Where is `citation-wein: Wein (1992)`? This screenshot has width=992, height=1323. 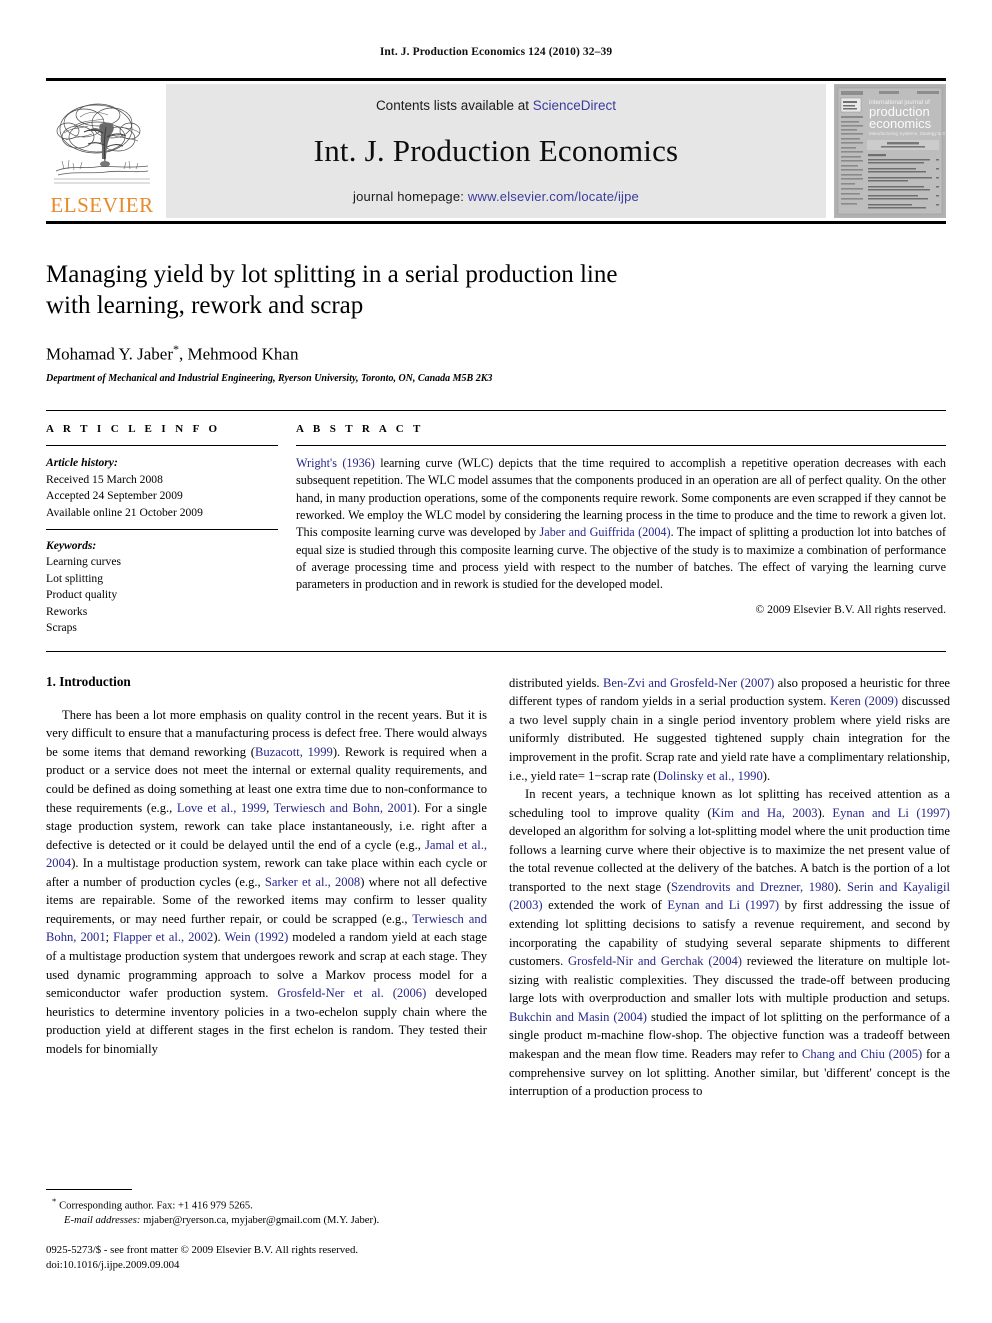 citation-wein: Wein (1992) is located at coordinates (256, 937).